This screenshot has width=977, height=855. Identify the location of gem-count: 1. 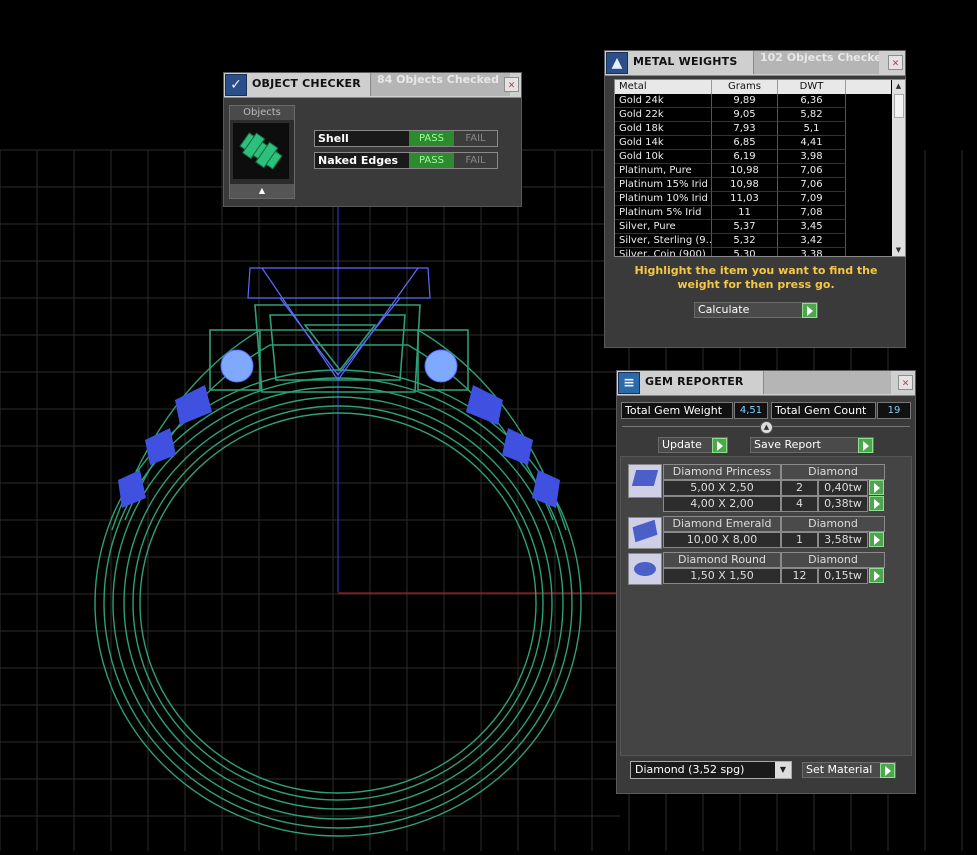
(799, 540).